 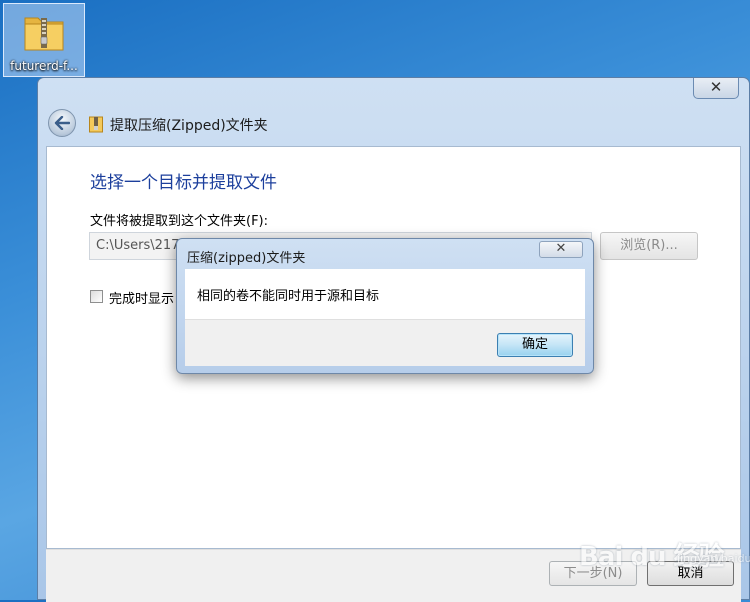 What do you see at coordinates (246, 258) in the screenshot?
I see `dialog-title: 压缩(zipped)文件夹` at bounding box center [246, 258].